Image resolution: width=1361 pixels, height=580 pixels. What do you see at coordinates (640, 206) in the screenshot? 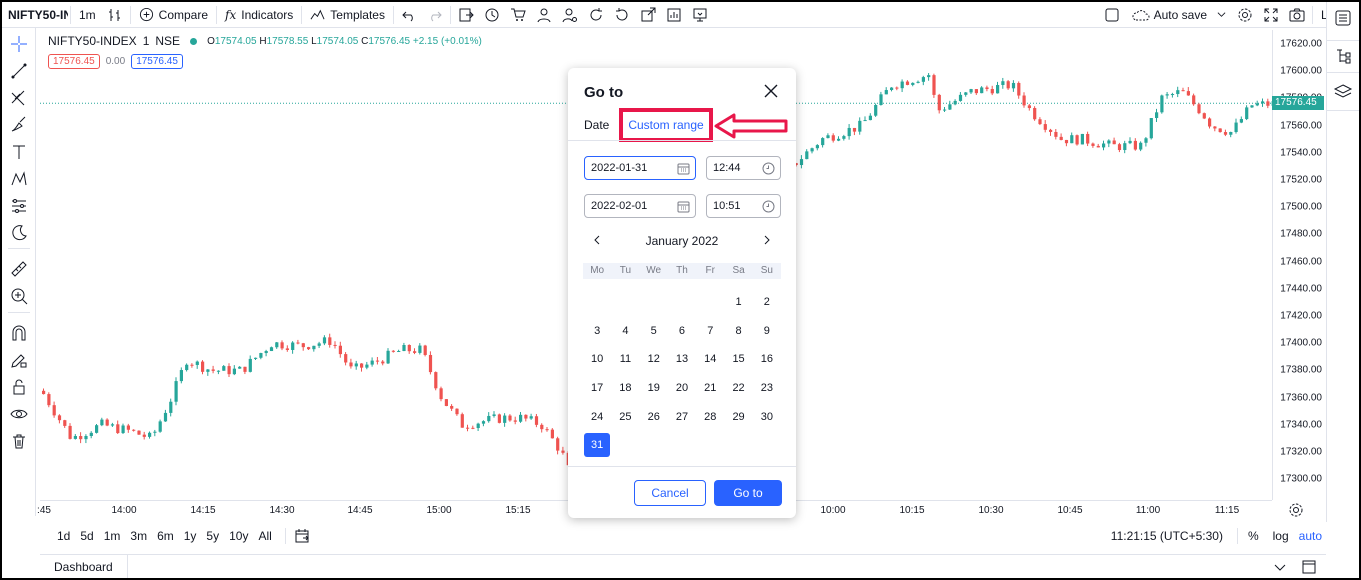
I see `end-date-field: 2022-02-01` at bounding box center [640, 206].